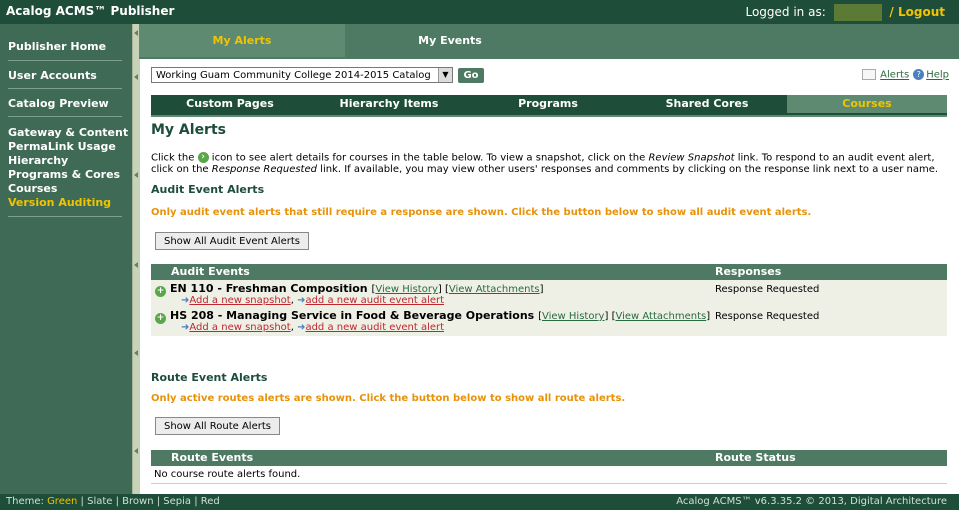 The image size is (959, 510). What do you see at coordinates (389, 104) in the screenshot?
I see `tab-hierarchy-items: Hierarchy Items` at bounding box center [389, 104].